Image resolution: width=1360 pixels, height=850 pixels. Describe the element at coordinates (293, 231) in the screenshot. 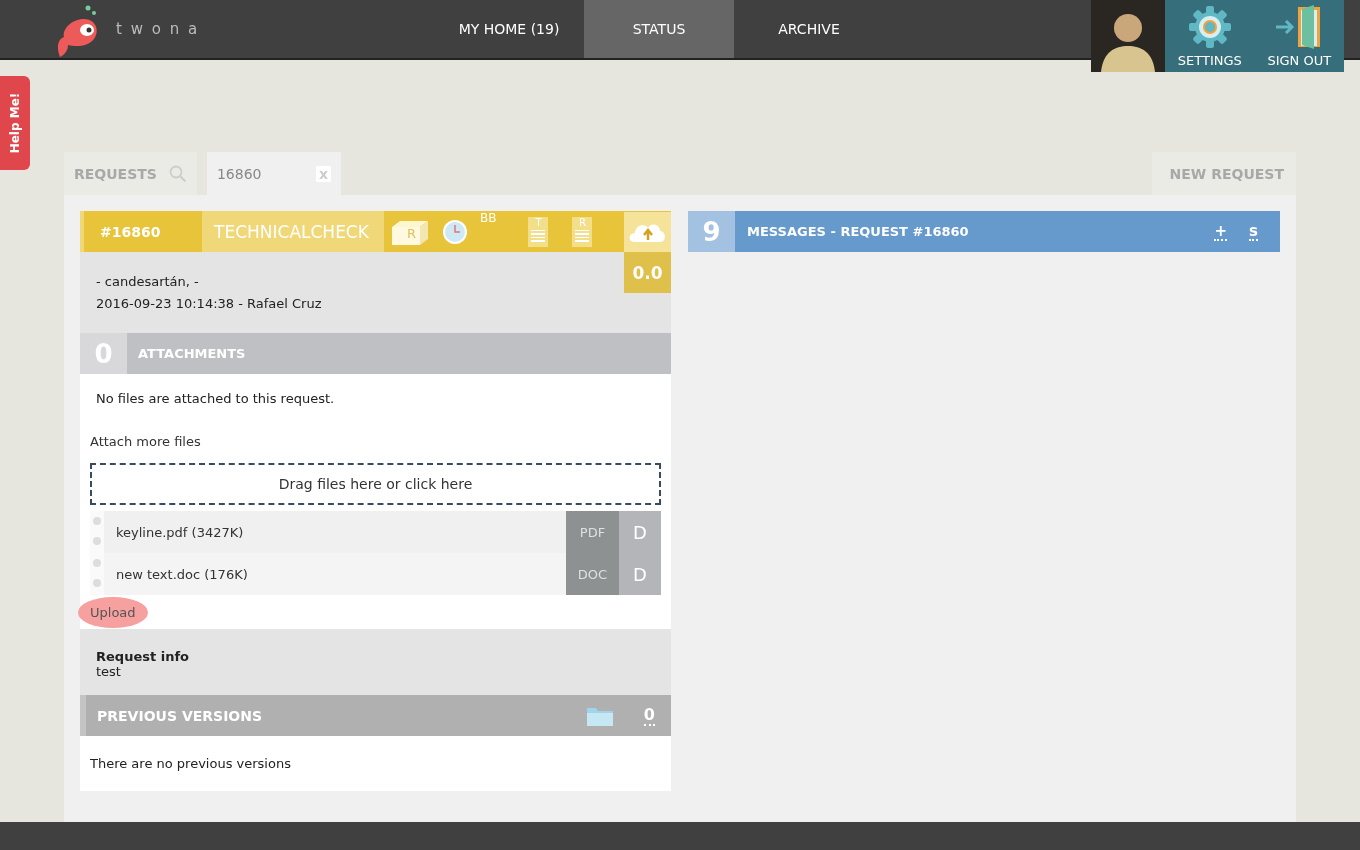

I see `status-label: TECHNICALCHECK` at that location.